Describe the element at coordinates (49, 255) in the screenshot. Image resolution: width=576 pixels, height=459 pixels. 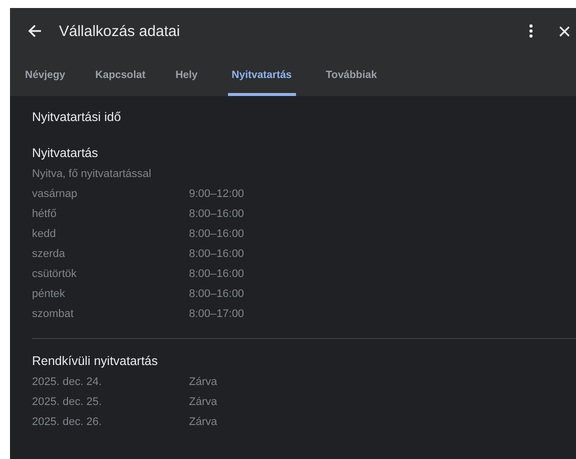
I see `day-label: szerda` at that location.